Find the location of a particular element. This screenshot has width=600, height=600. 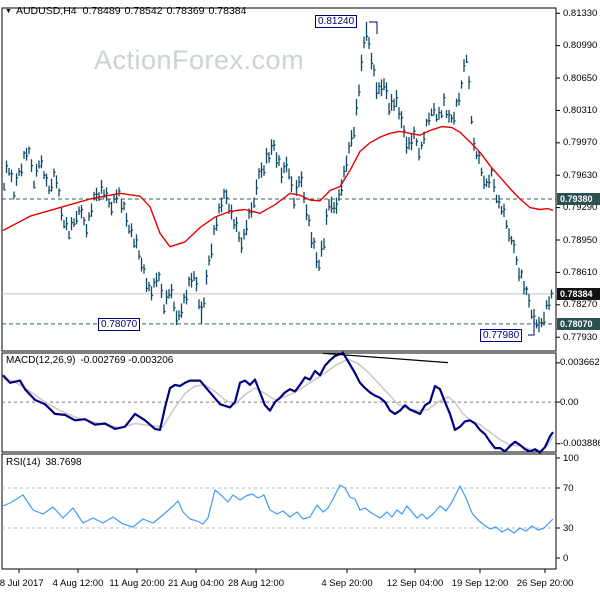

price-axis-tick-label: 0.81330 is located at coordinates (580, 13).